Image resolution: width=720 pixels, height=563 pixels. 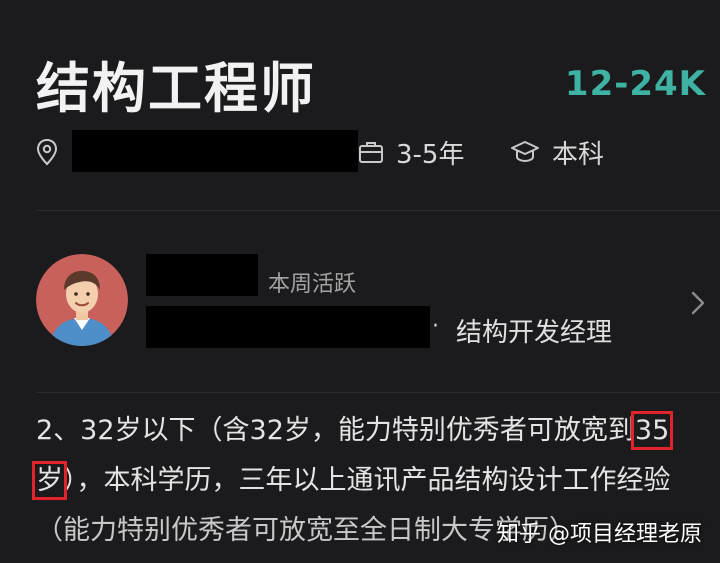 What do you see at coordinates (599, 534) in the screenshot?
I see `zhihu-watermark: 知乎 @项目经理老原` at bounding box center [599, 534].